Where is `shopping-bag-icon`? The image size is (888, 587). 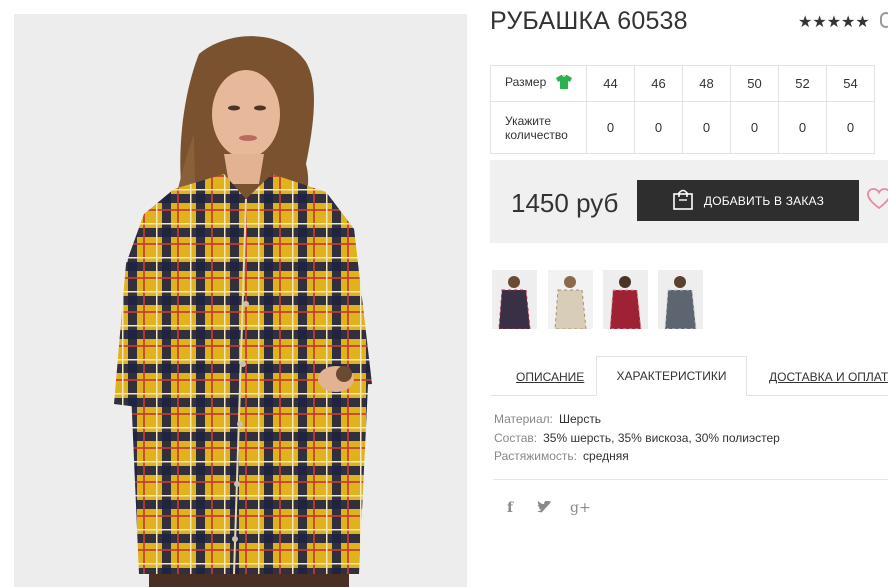
shopping-bag-icon is located at coordinates (683, 200).